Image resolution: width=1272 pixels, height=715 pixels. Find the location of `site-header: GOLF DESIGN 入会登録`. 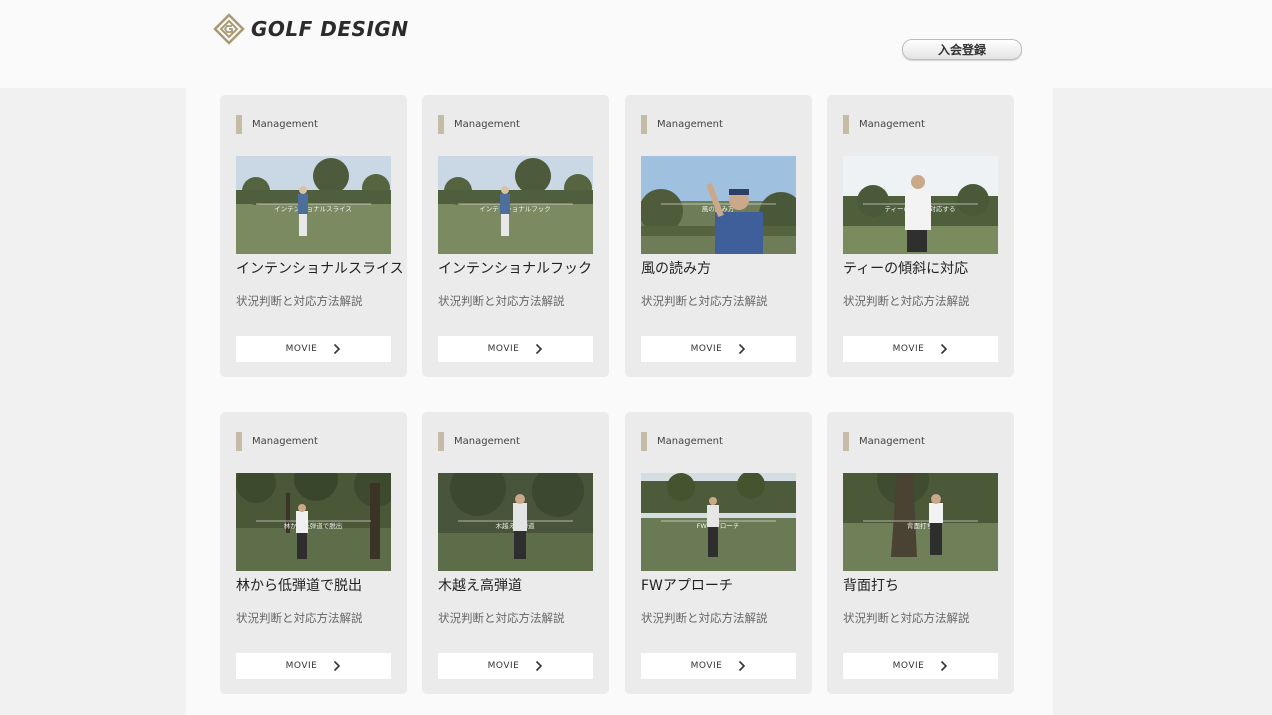

site-header: GOLF DESIGN 入会登録 is located at coordinates (636, 44).